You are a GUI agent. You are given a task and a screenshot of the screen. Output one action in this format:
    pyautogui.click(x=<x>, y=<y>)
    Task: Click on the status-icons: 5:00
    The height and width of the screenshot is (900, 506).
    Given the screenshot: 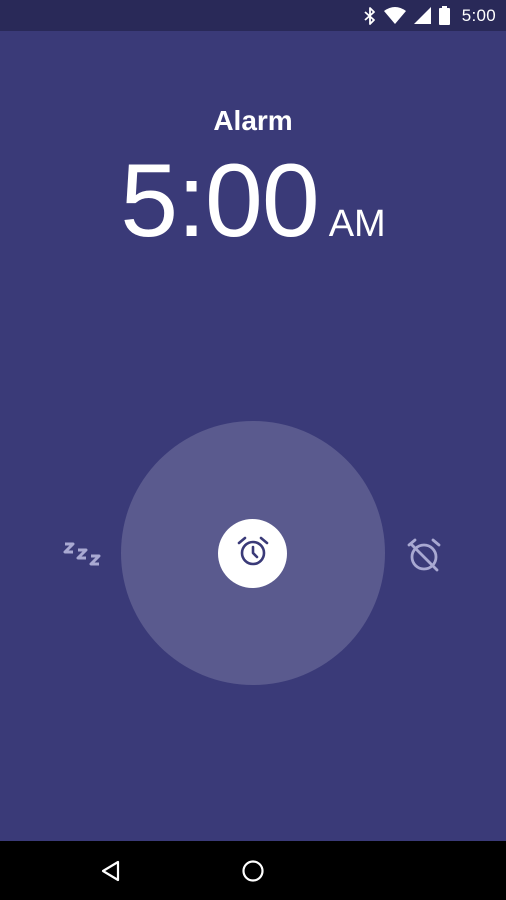 What is the action you would take?
    pyautogui.click(x=430, y=15)
    